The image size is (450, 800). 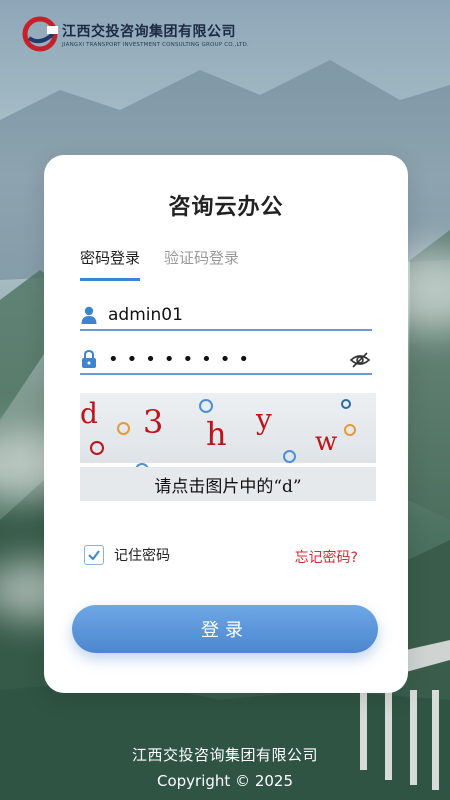 I want to click on footer-copyright: Copyright © 2025, so click(x=224, y=781).